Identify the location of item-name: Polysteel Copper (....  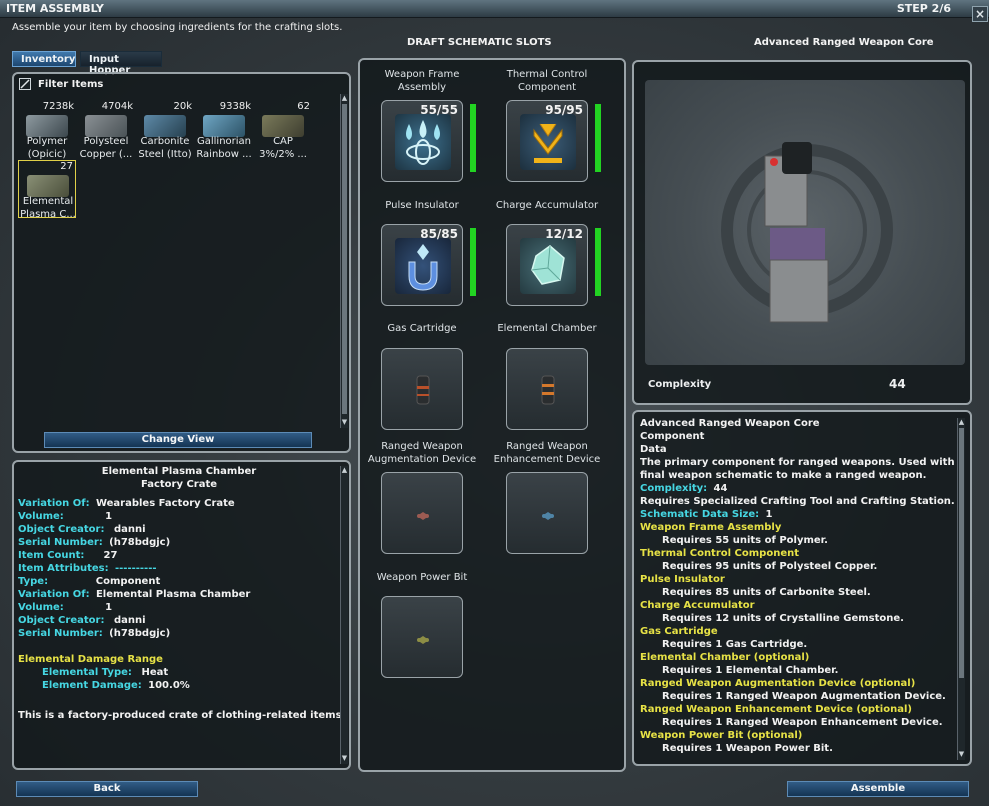
(106, 148).